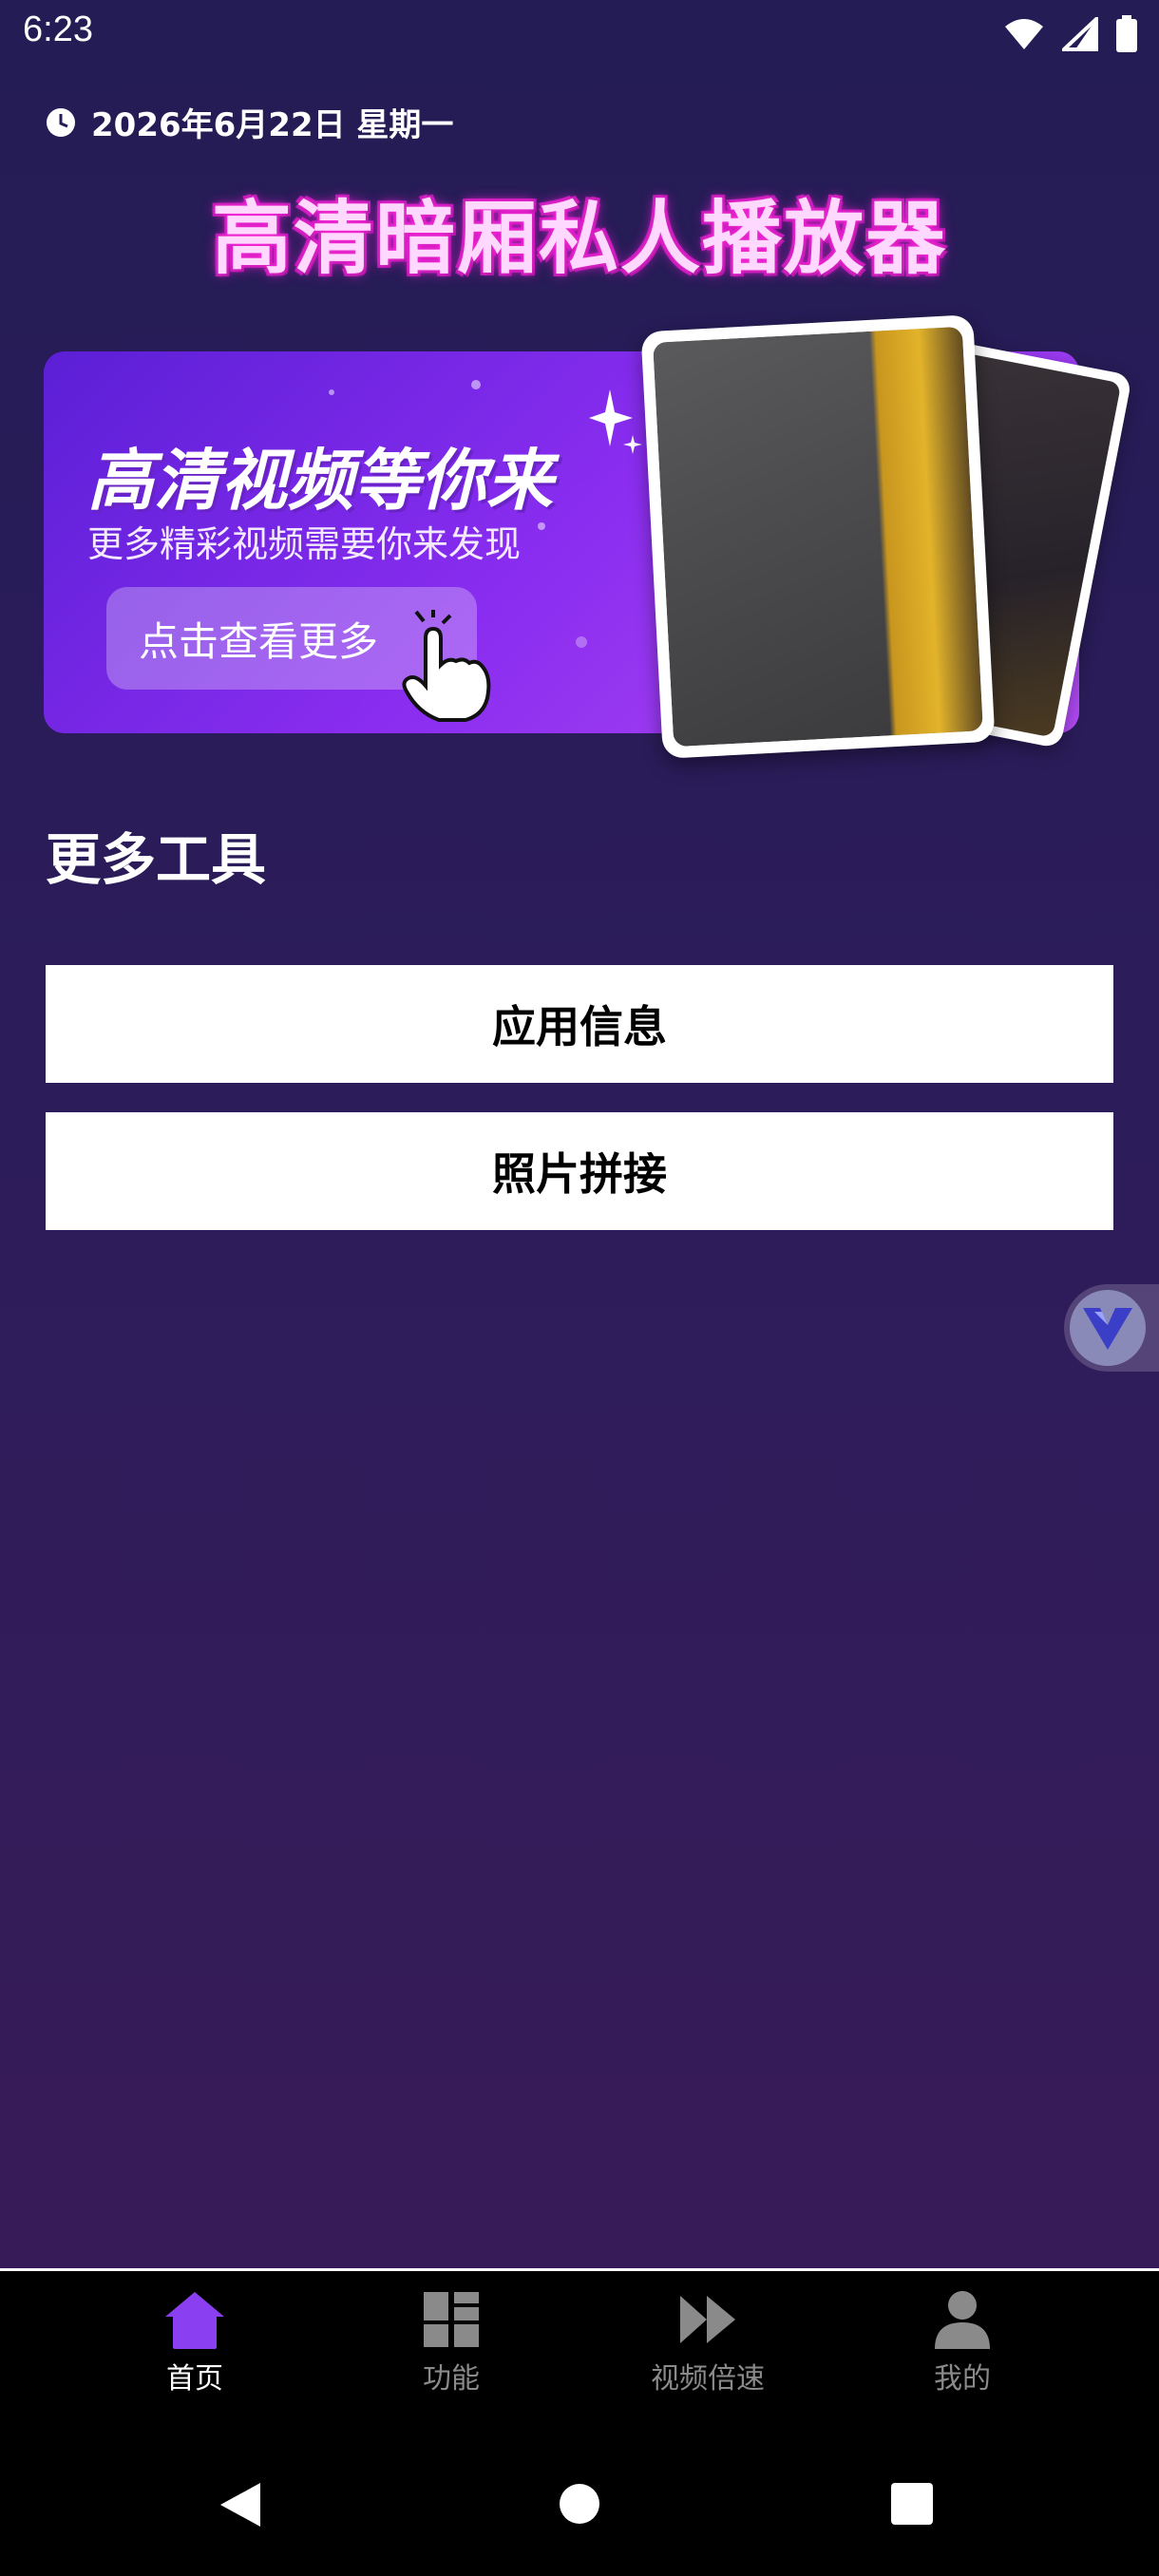 The image size is (1159, 2576). Describe the element at coordinates (912, 2504) in the screenshot. I see `recents-square-icon` at that location.